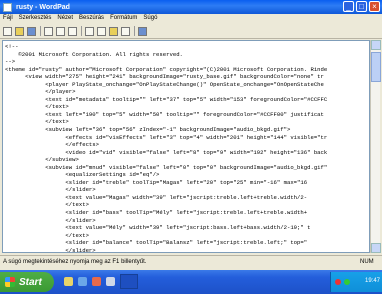 The width and height of the screenshot is (382, 294). Describe the element at coordinates (31, 31) in the screenshot. I see `save-icon` at that location.